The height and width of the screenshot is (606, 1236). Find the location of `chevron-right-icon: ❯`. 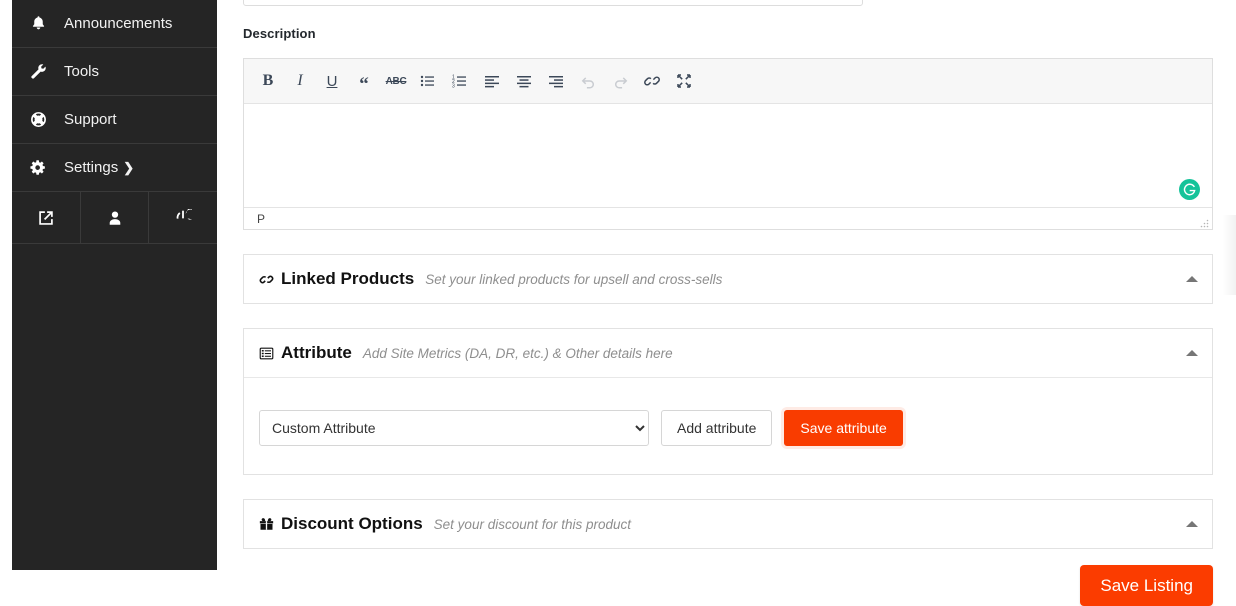

chevron-right-icon: ❯ is located at coordinates (129, 167).